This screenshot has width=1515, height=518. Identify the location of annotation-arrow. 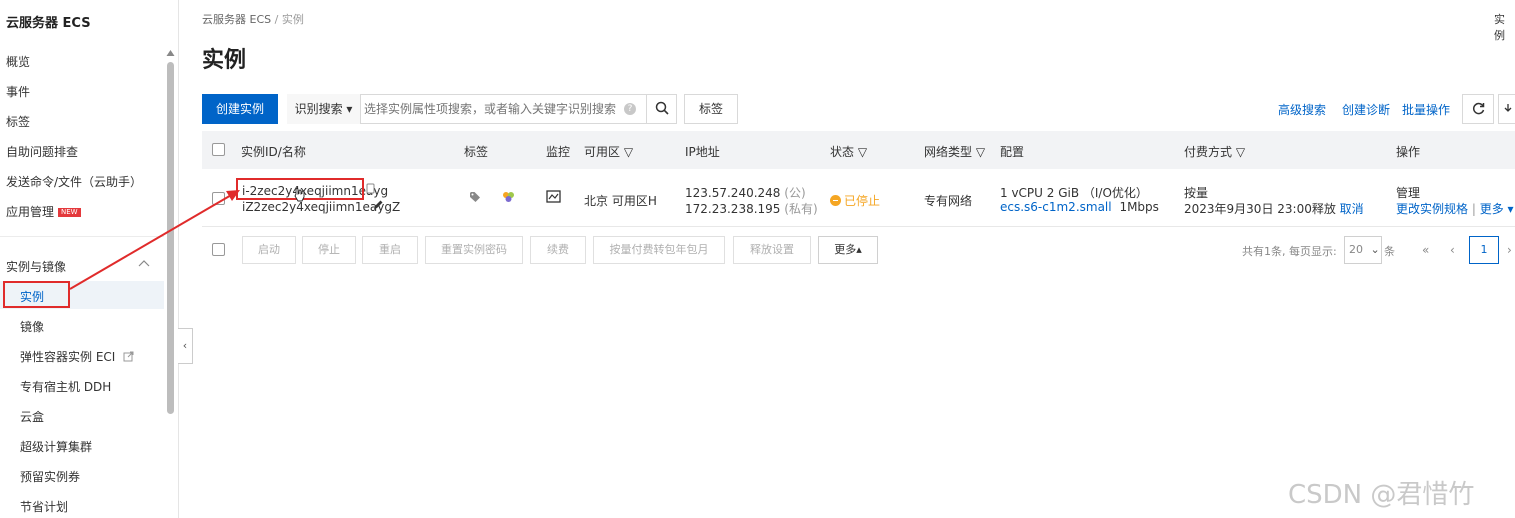
(154, 240).